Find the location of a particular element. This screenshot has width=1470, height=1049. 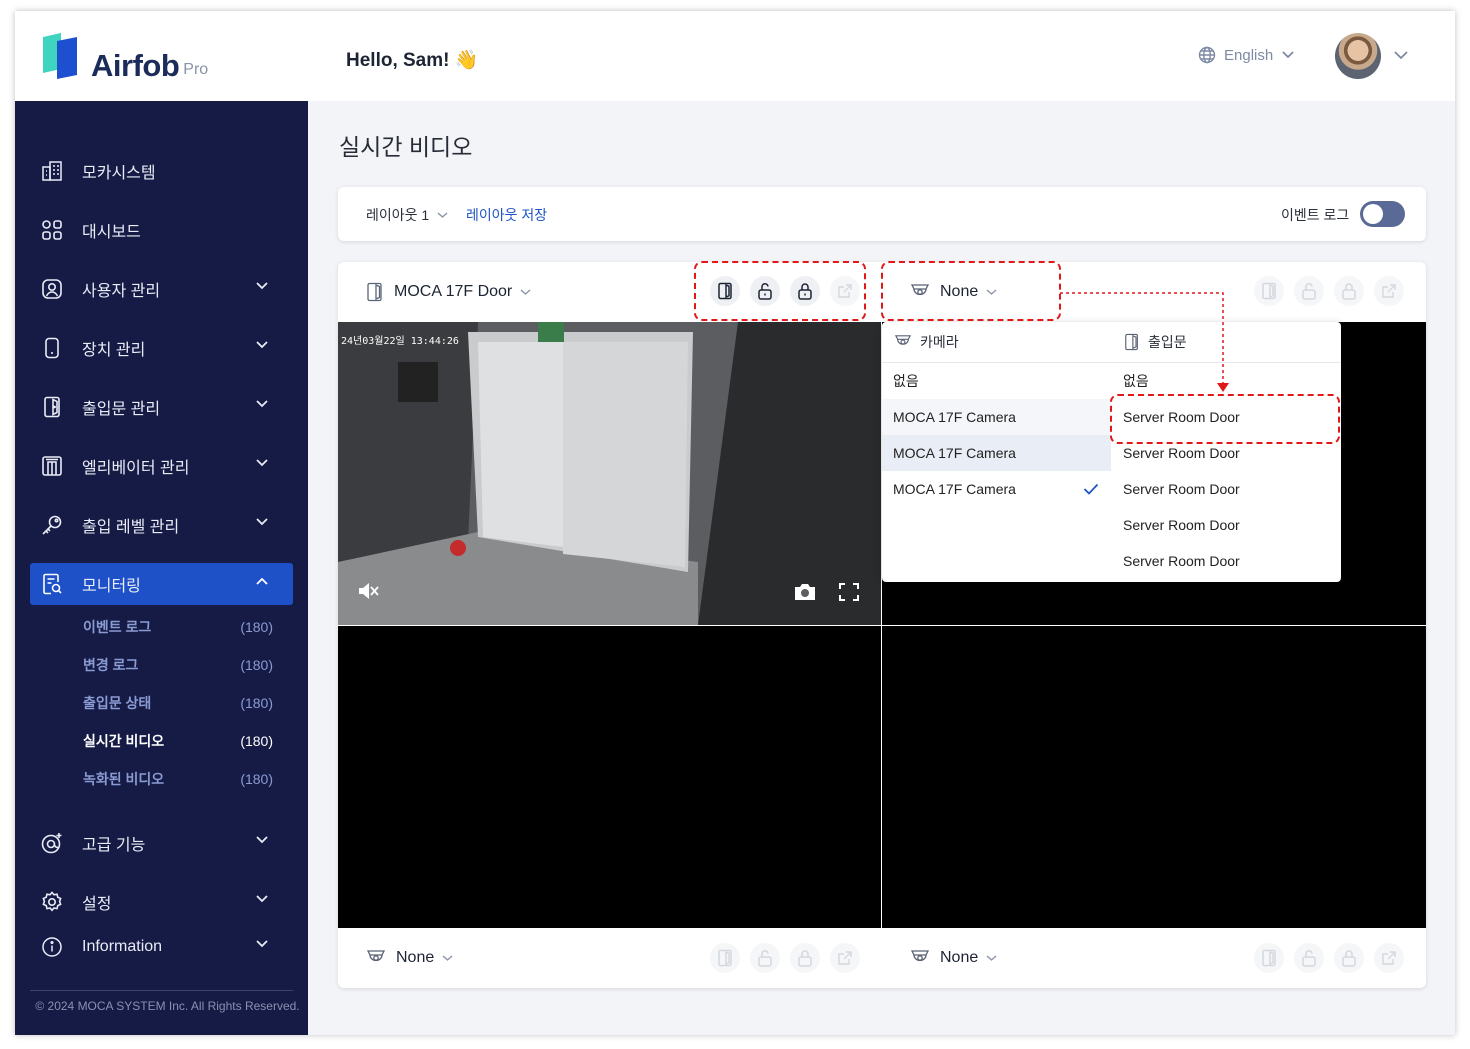

cell-3-popout-button is located at coordinates (845, 958).